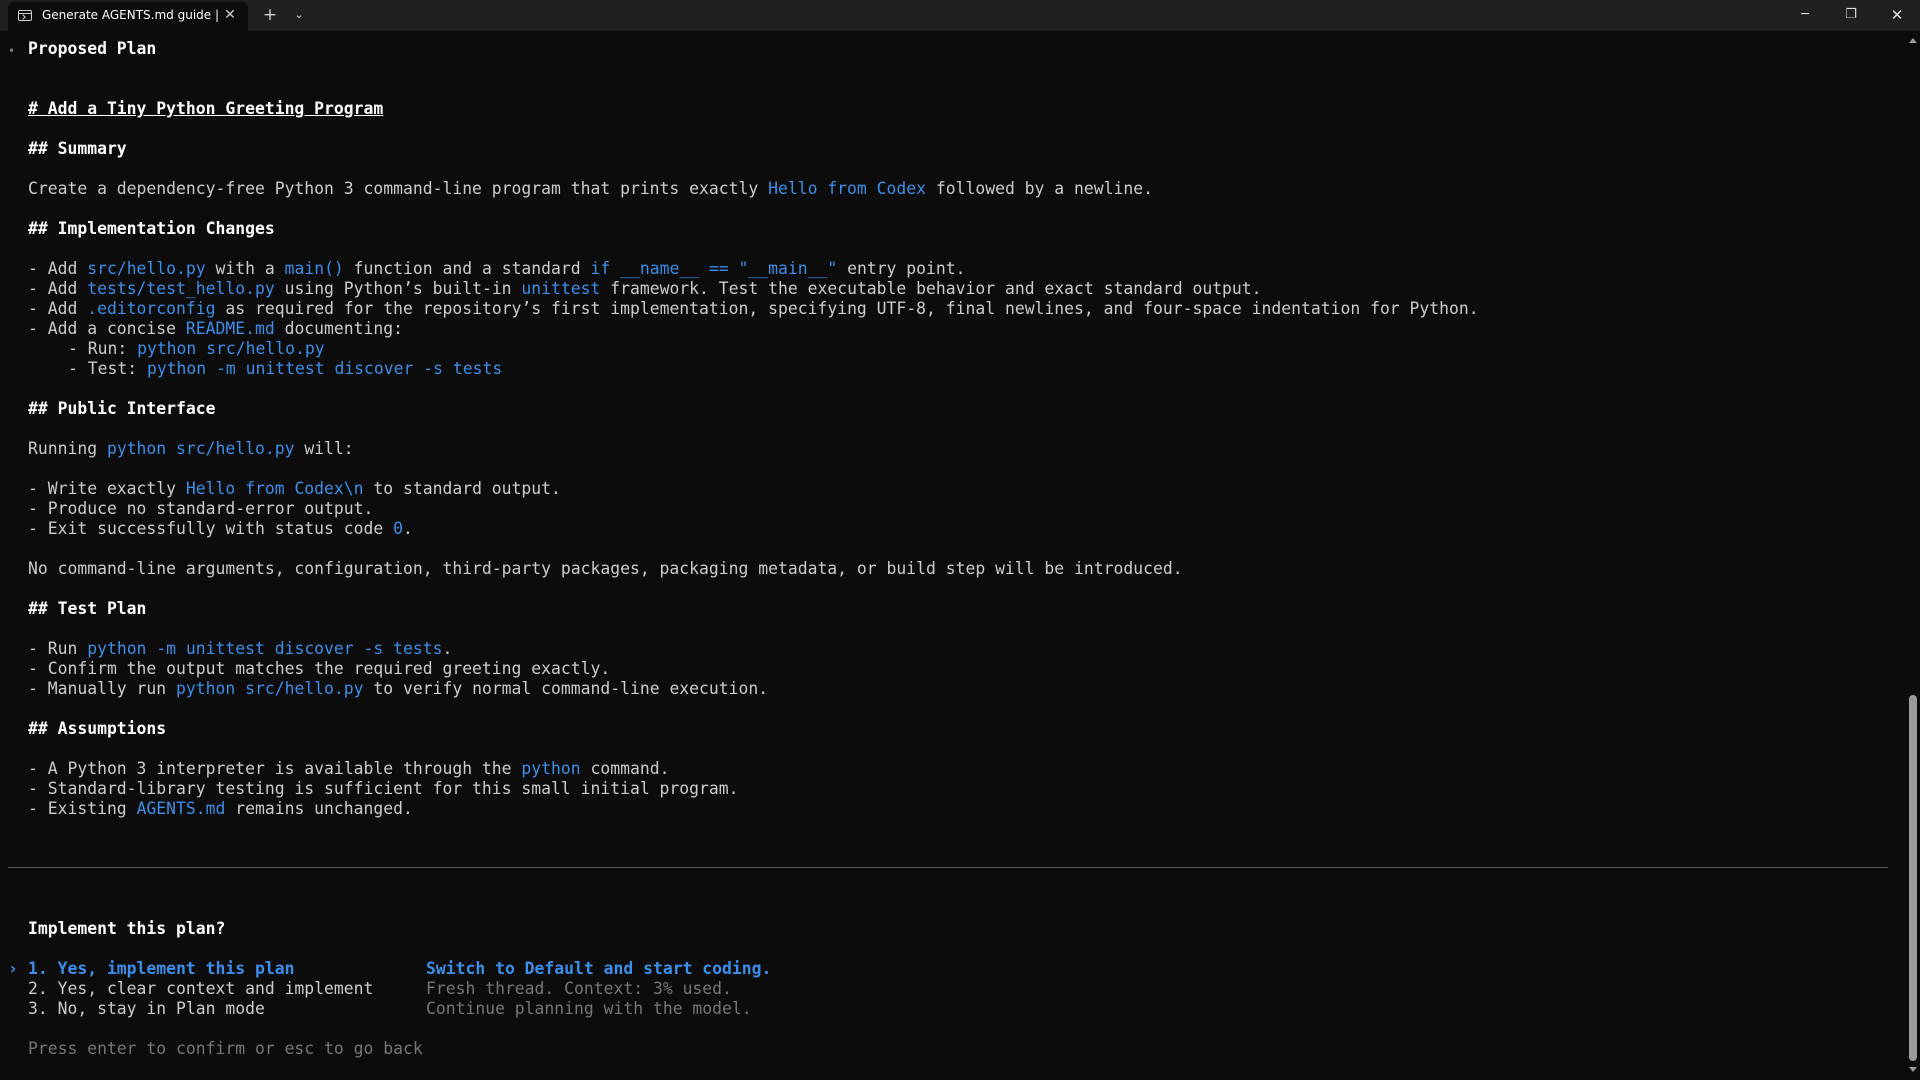 Image resolution: width=1920 pixels, height=1080 pixels. Describe the element at coordinates (1913, 40) in the screenshot. I see `scroll-up-icon` at that location.